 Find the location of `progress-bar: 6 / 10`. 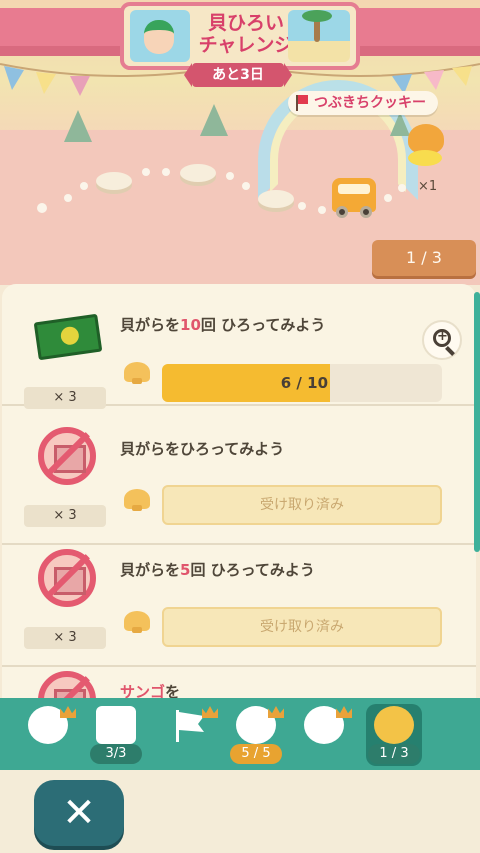

progress-bar: 6 / 10 is located at coordinates (302, 383).